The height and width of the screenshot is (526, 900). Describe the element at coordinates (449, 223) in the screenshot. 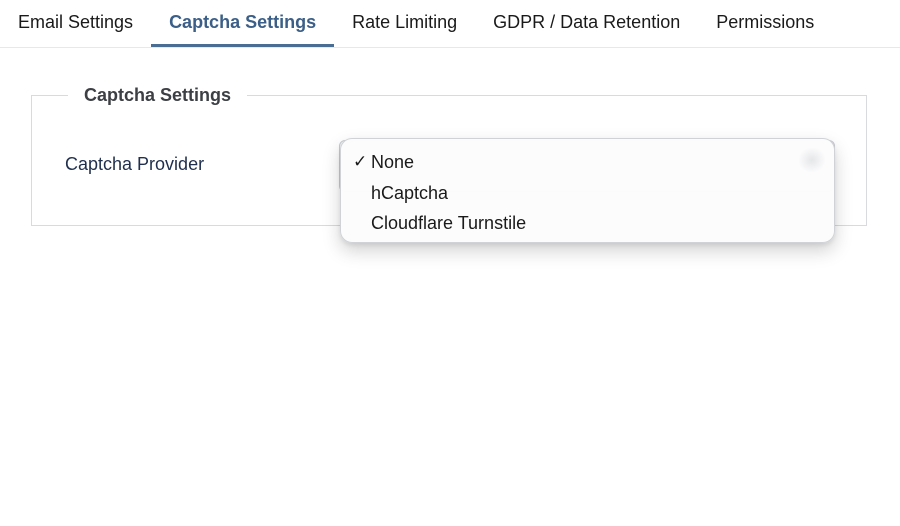

I see `option-label: Cloudflare Turnstile` at that location.